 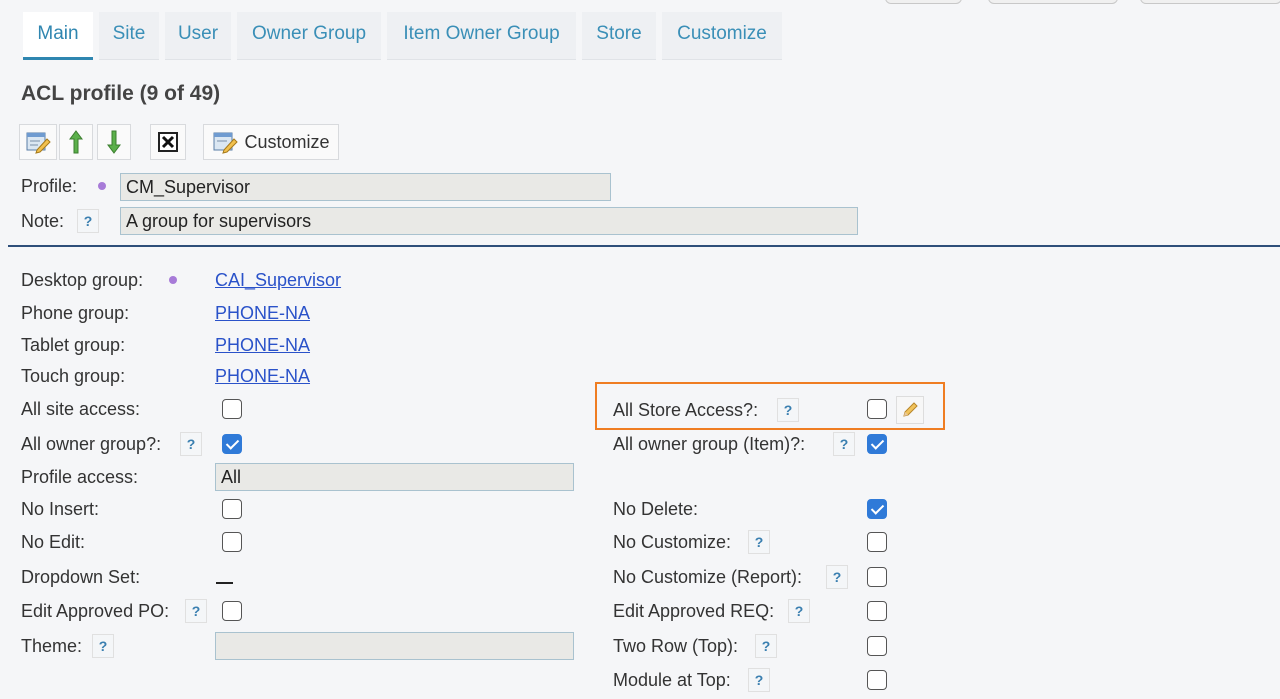 I want to click on tablet-group-label: Tablet group:, so click(x=73, y=345).